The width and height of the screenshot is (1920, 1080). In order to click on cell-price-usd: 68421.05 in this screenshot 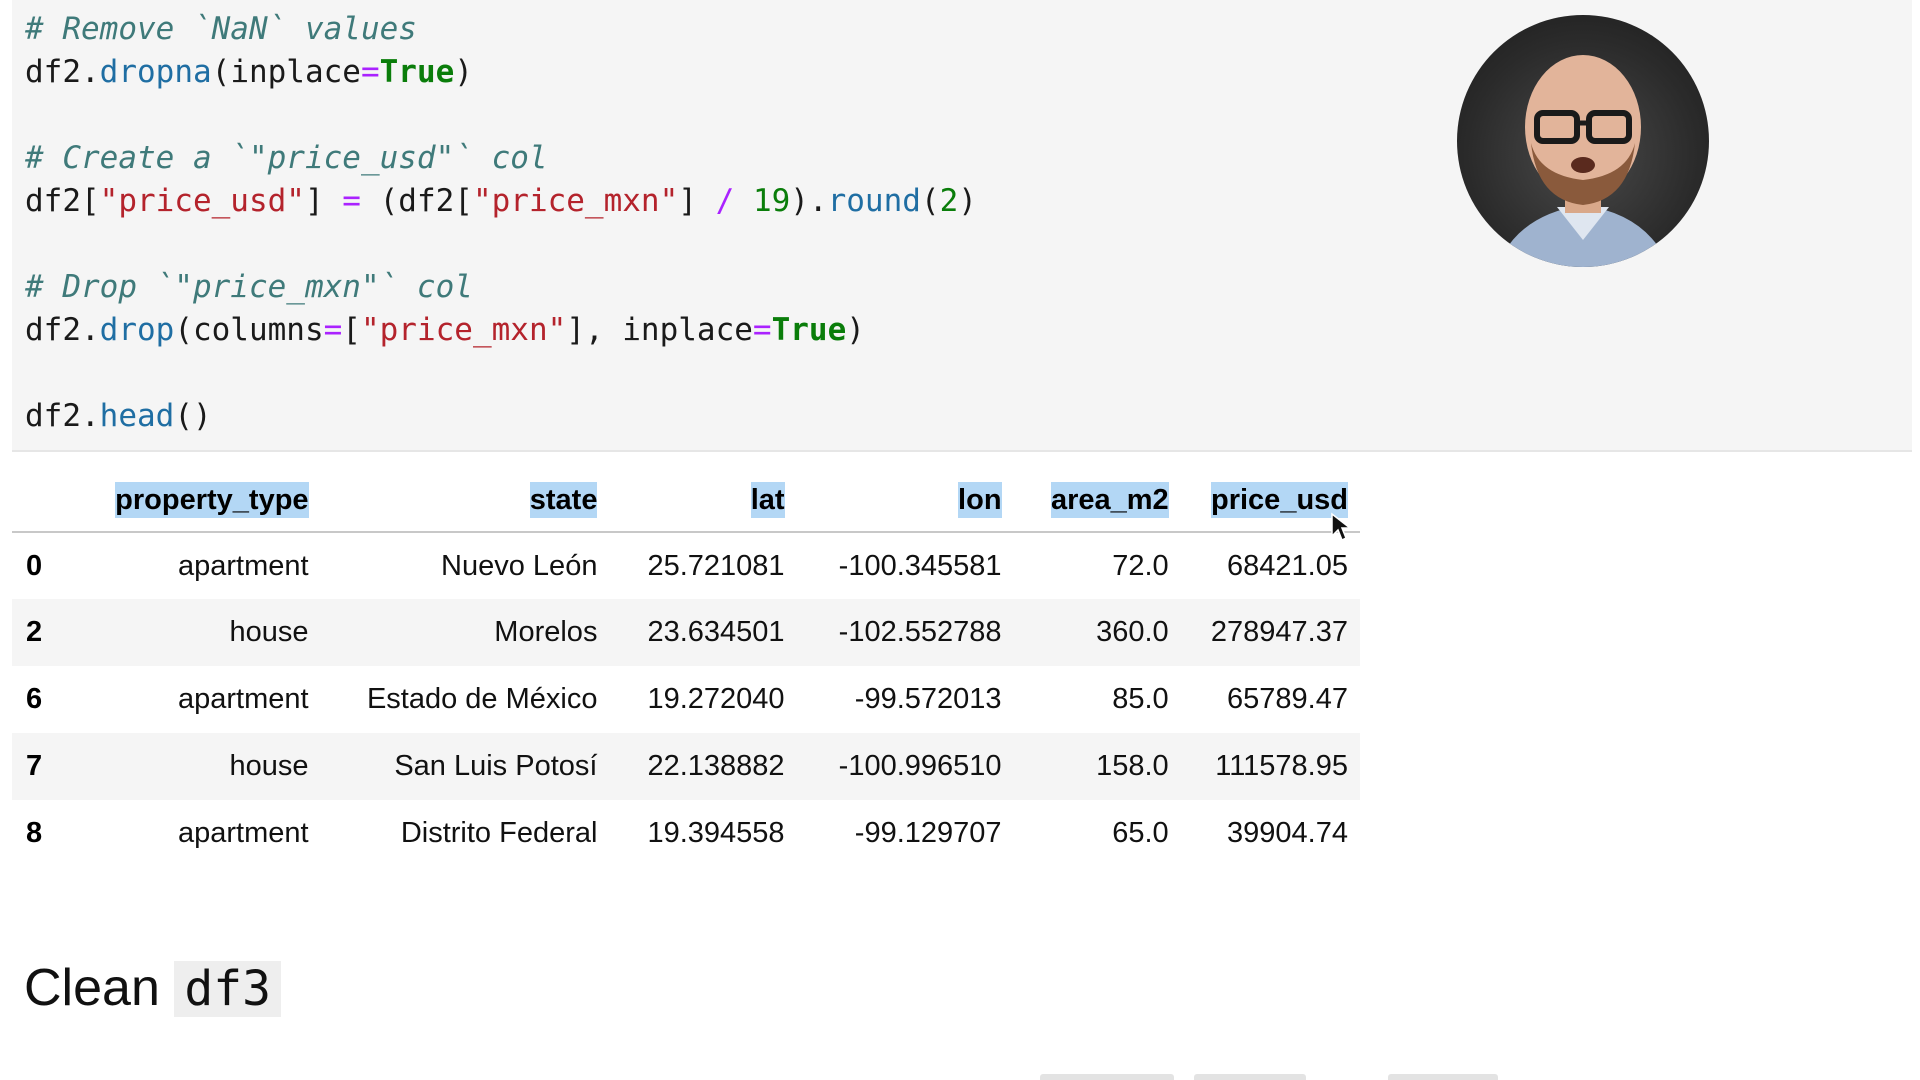, I will do `click(1287, 565)`.